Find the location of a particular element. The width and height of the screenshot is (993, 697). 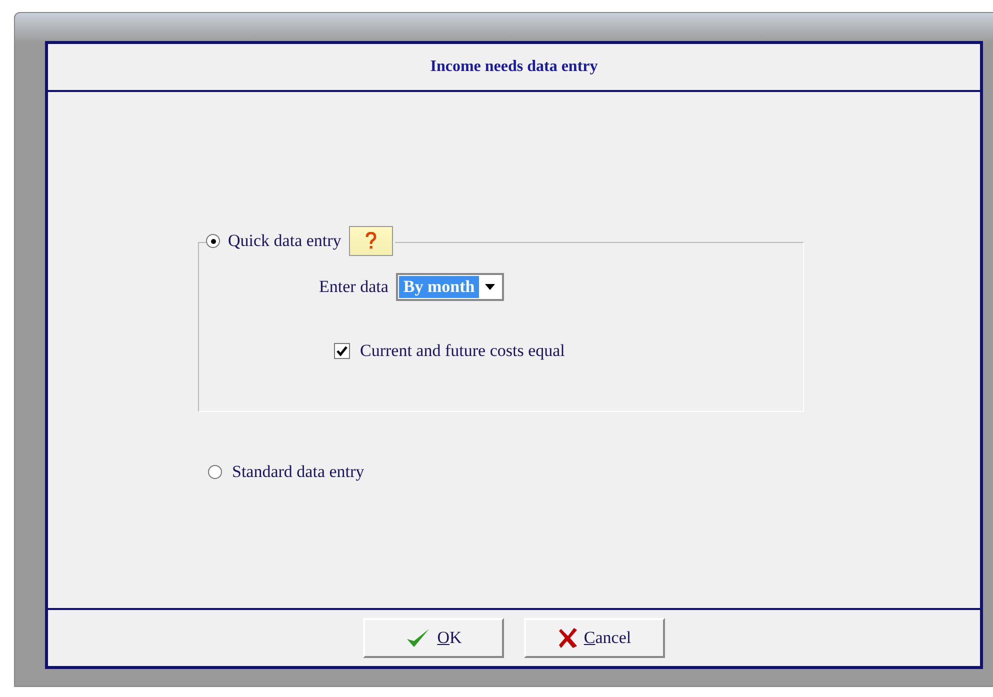

help-button is located at coordinates (371, 241).